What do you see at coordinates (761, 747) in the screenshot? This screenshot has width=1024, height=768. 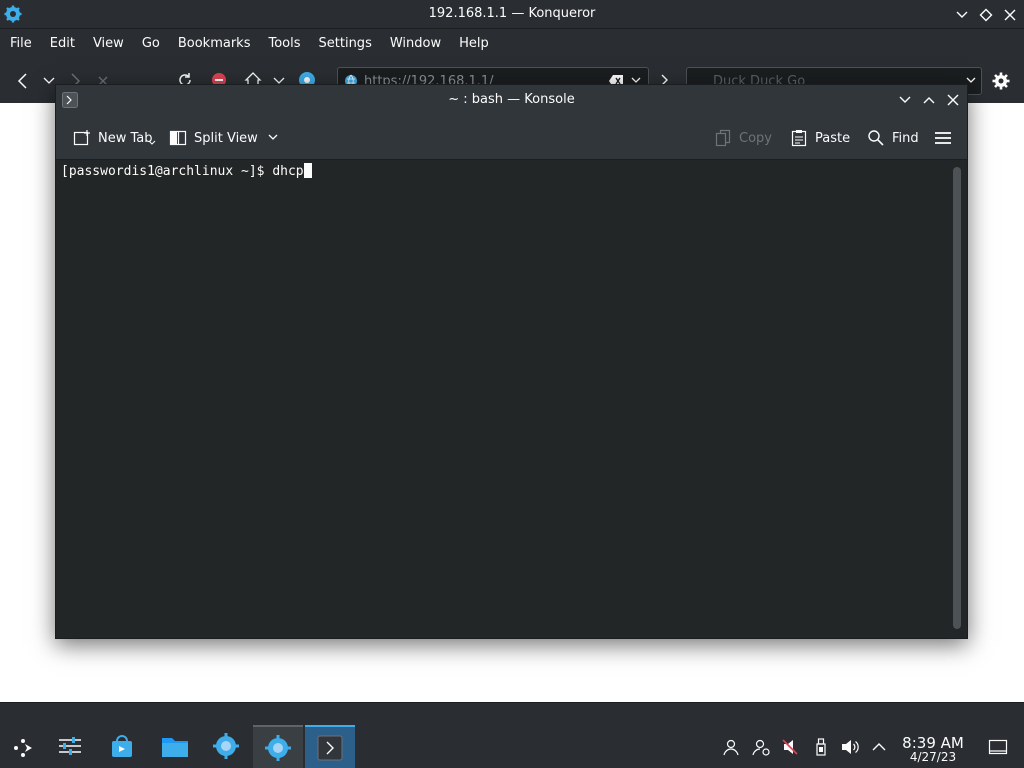 I see `user-switch-icon` at bounding box center [761, 747].